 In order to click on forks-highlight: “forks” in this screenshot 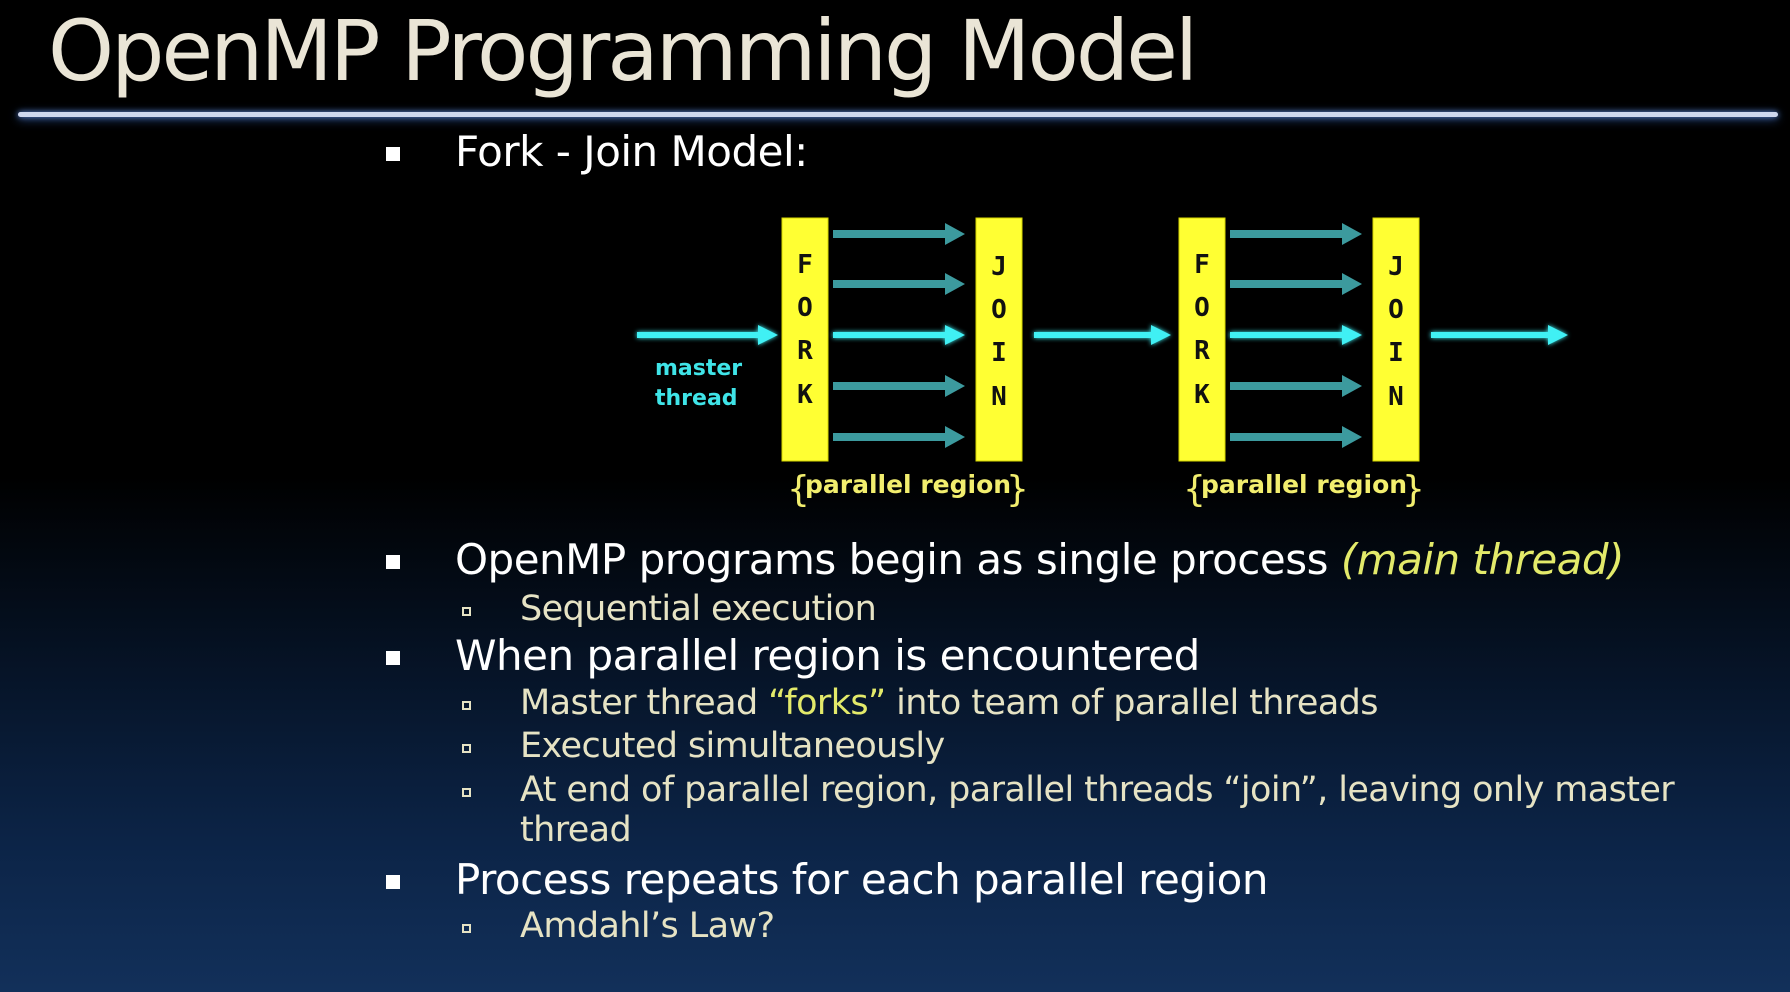, I will do `click(827, 703)`.